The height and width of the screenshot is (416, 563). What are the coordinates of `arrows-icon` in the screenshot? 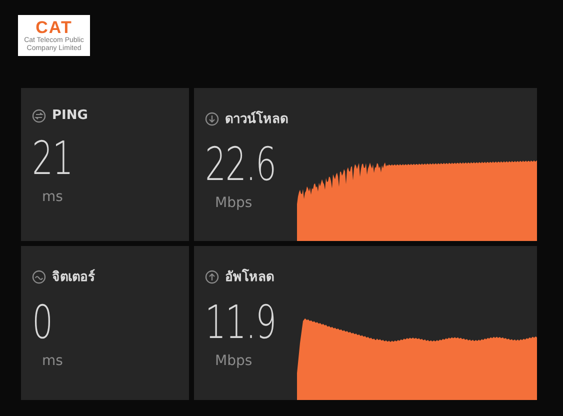 It's located at (39, 115).